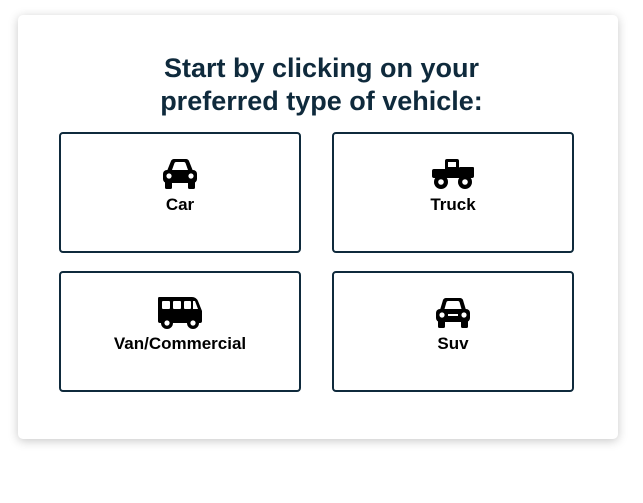 This screenshot has width=643, height=503. Describe the element at coordinates (180, 192) in the screenshot. I see `option-car: Car` at that location.